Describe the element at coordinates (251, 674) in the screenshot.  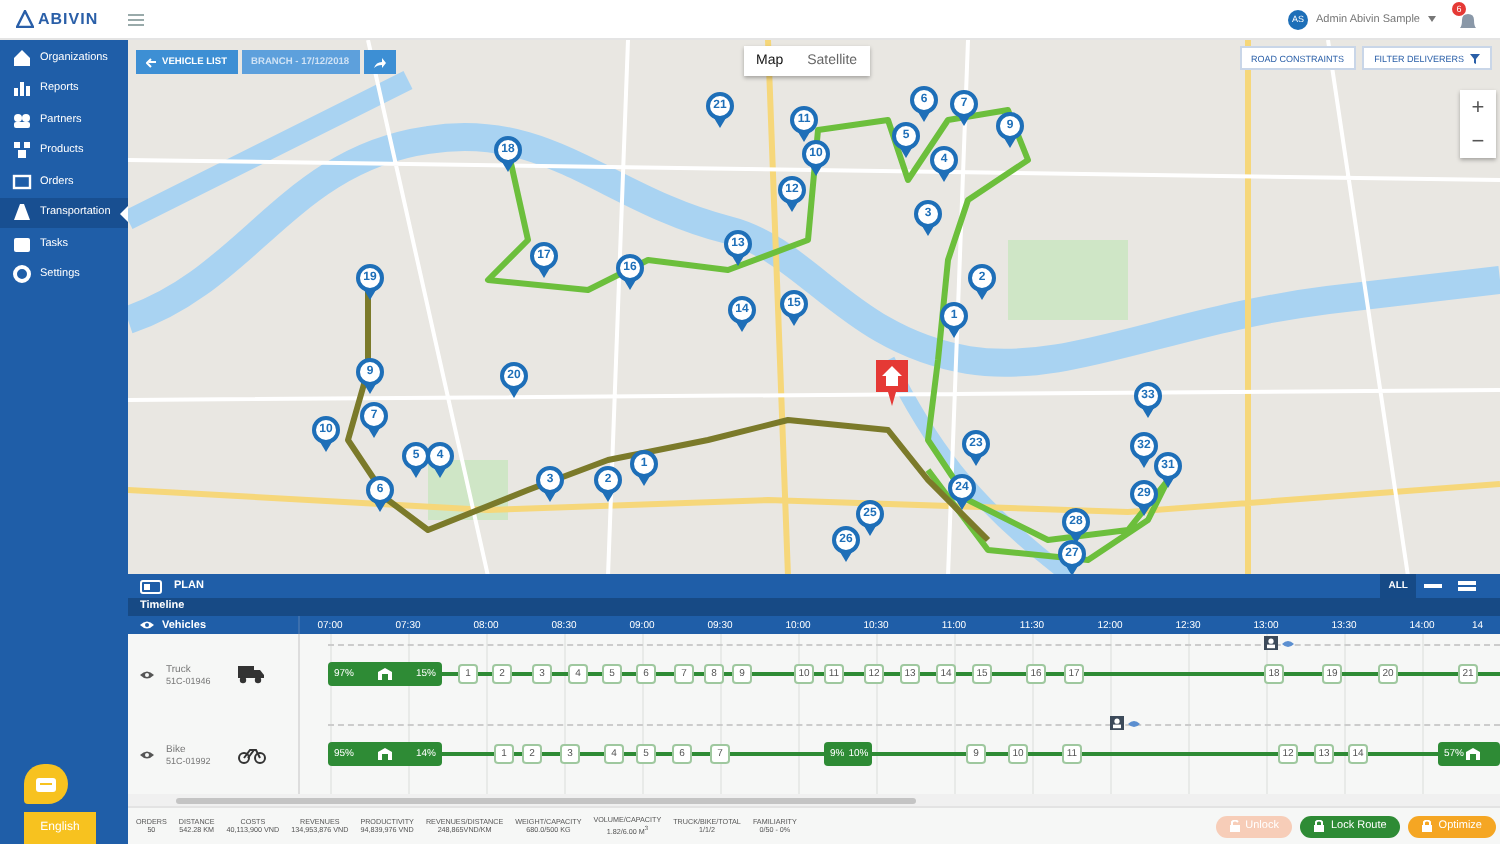
I see `truck-icon` at that location.